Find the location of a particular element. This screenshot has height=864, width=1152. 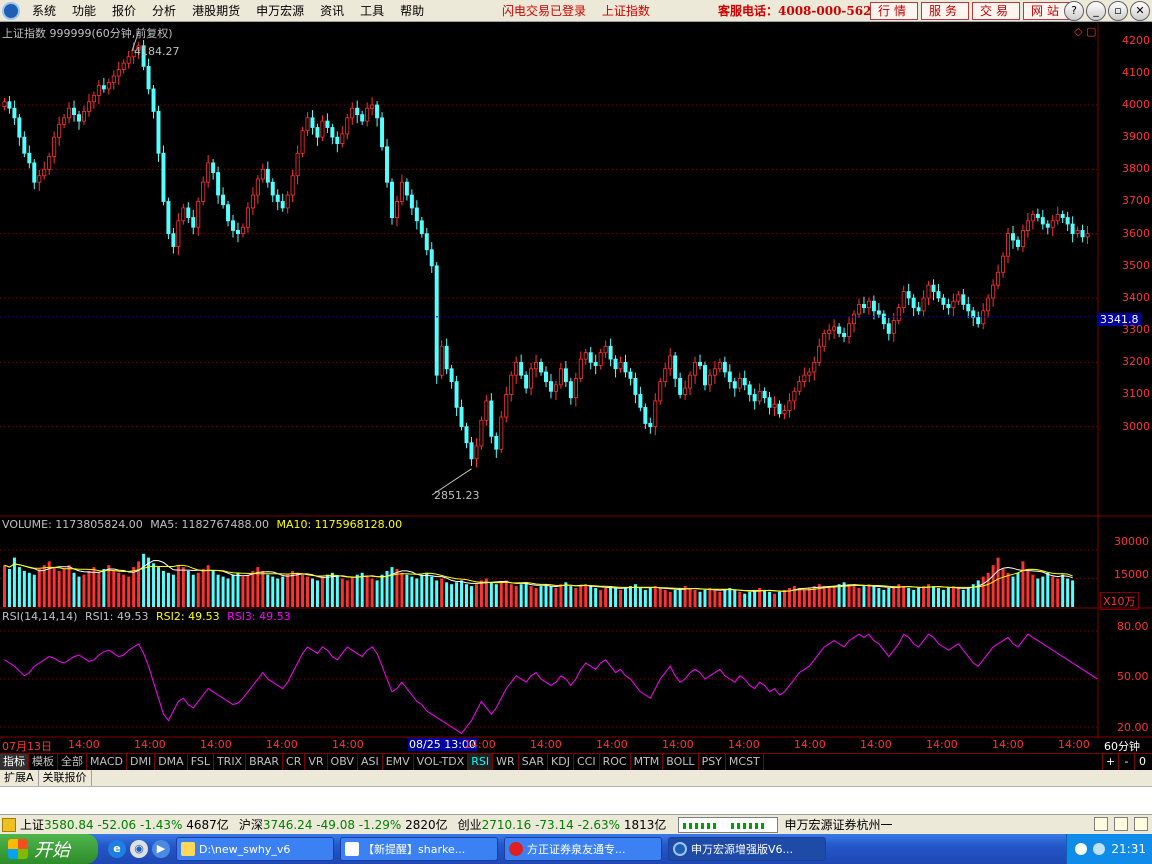

tab-all: 全部 is located at coordinates (72, 762).